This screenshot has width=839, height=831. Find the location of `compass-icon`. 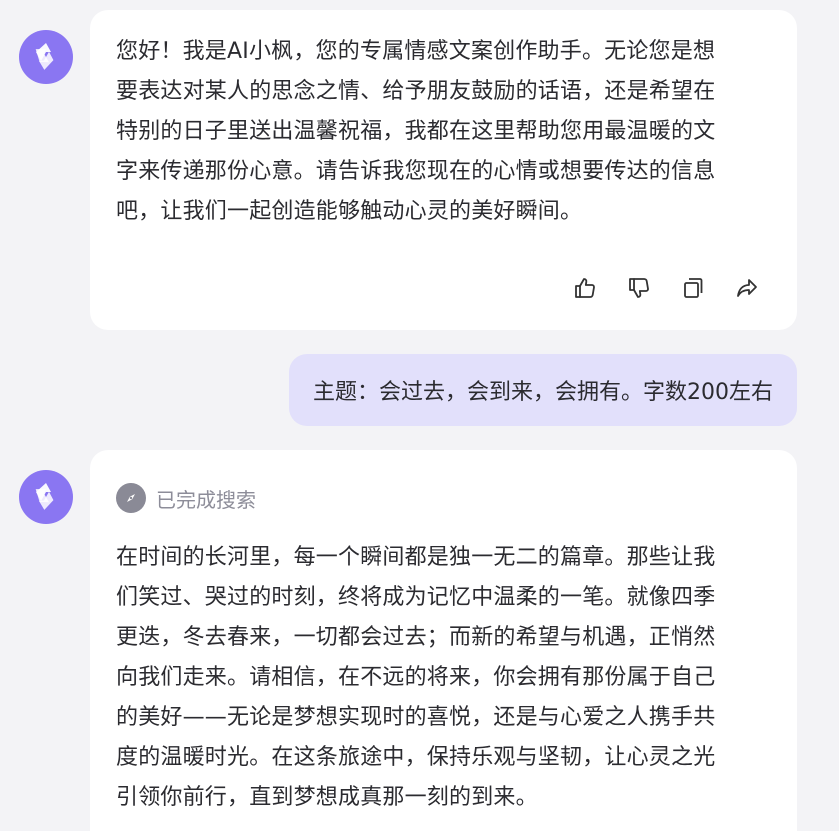

compass-icon is located at coordinates (131, 498).